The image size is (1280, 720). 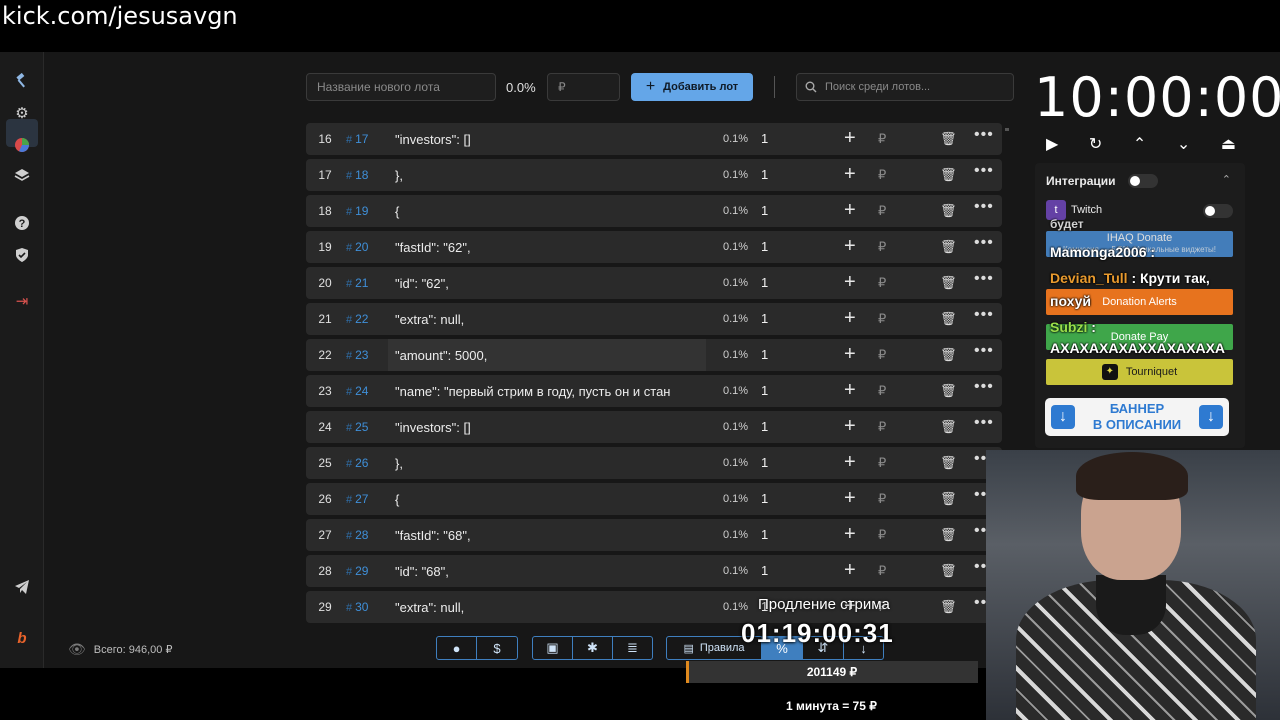 I want to click on twitch-toggle, so click(x=1218, y=211).